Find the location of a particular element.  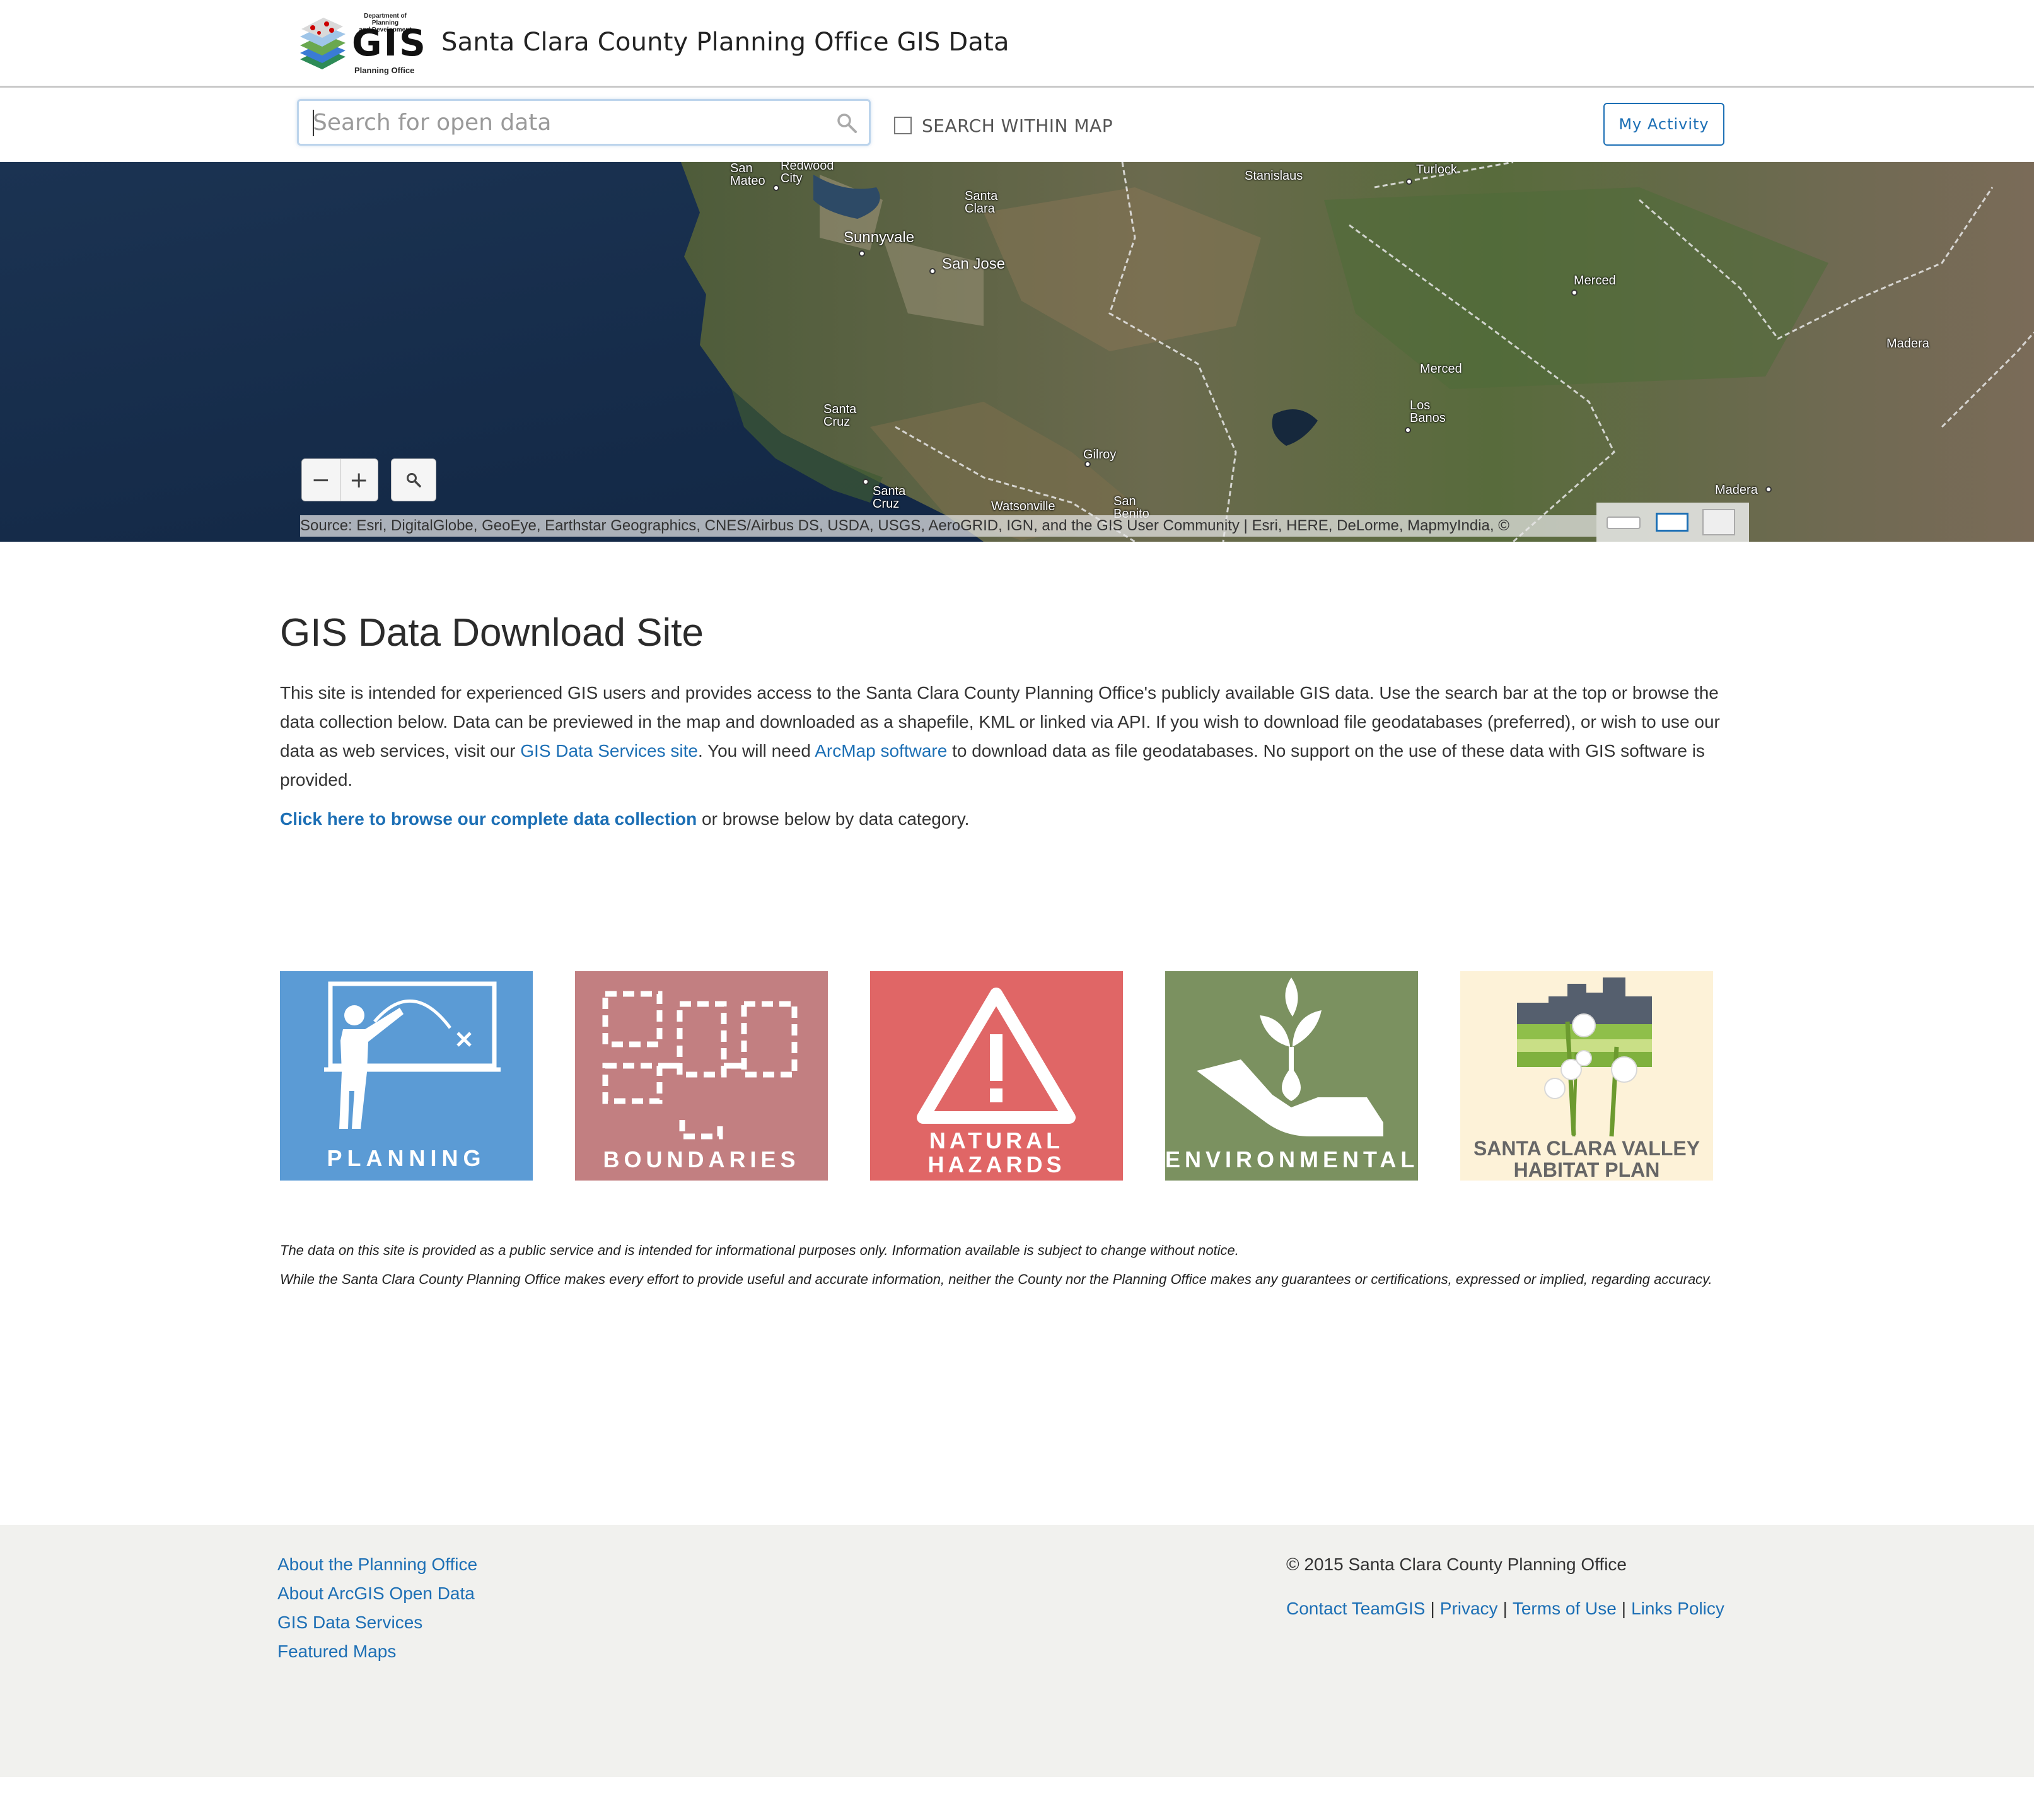

category-label-habitat-plan: SANTA CLARA VALLEY HABITAT PLAN is located at coordinates (1586, 1159).